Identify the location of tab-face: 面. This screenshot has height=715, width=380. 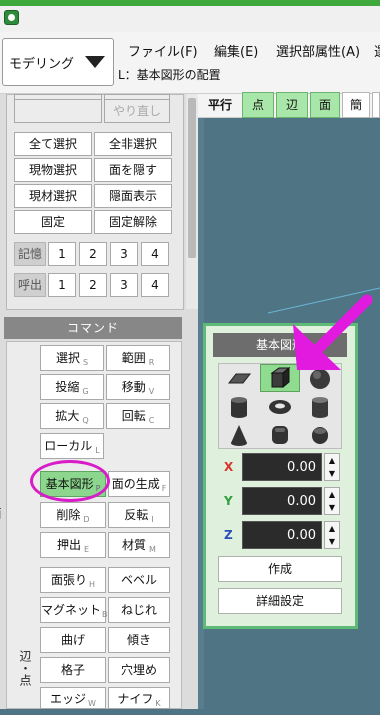
(325, 105).